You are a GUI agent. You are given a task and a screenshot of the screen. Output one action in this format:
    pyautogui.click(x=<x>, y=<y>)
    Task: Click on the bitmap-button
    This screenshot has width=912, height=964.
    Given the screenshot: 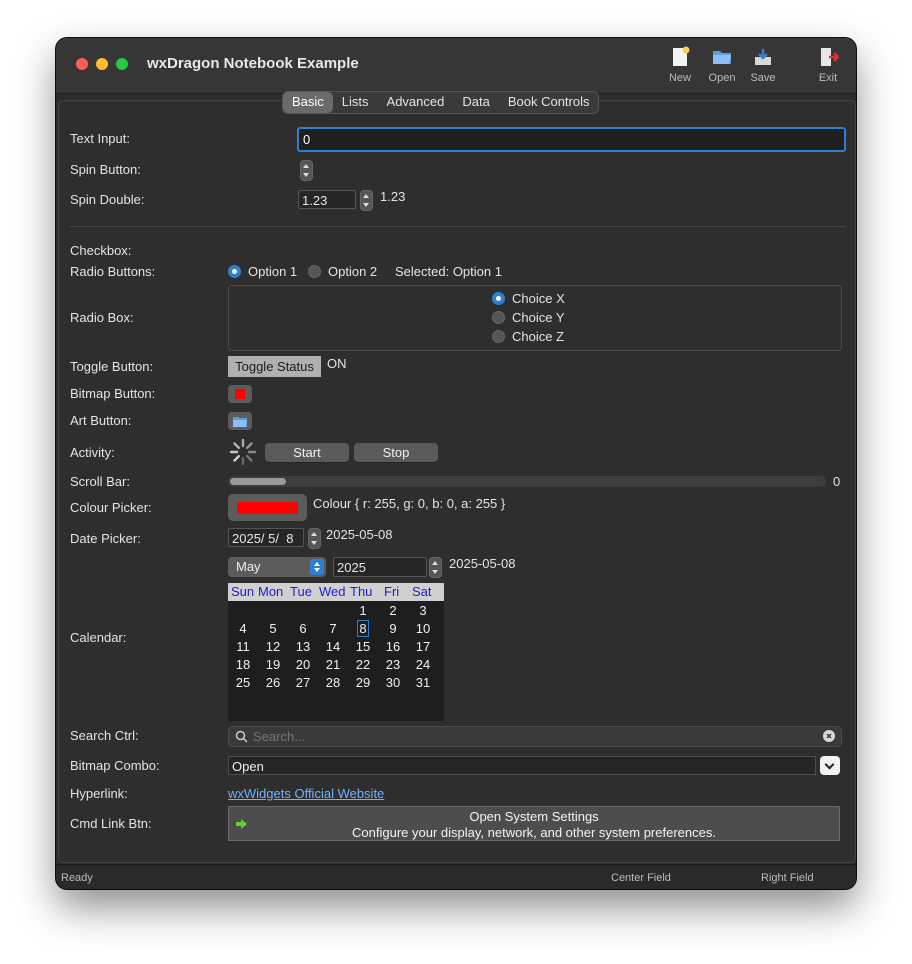 What is the action you would take?
    pyautogui.click(x=240, y=394)
    